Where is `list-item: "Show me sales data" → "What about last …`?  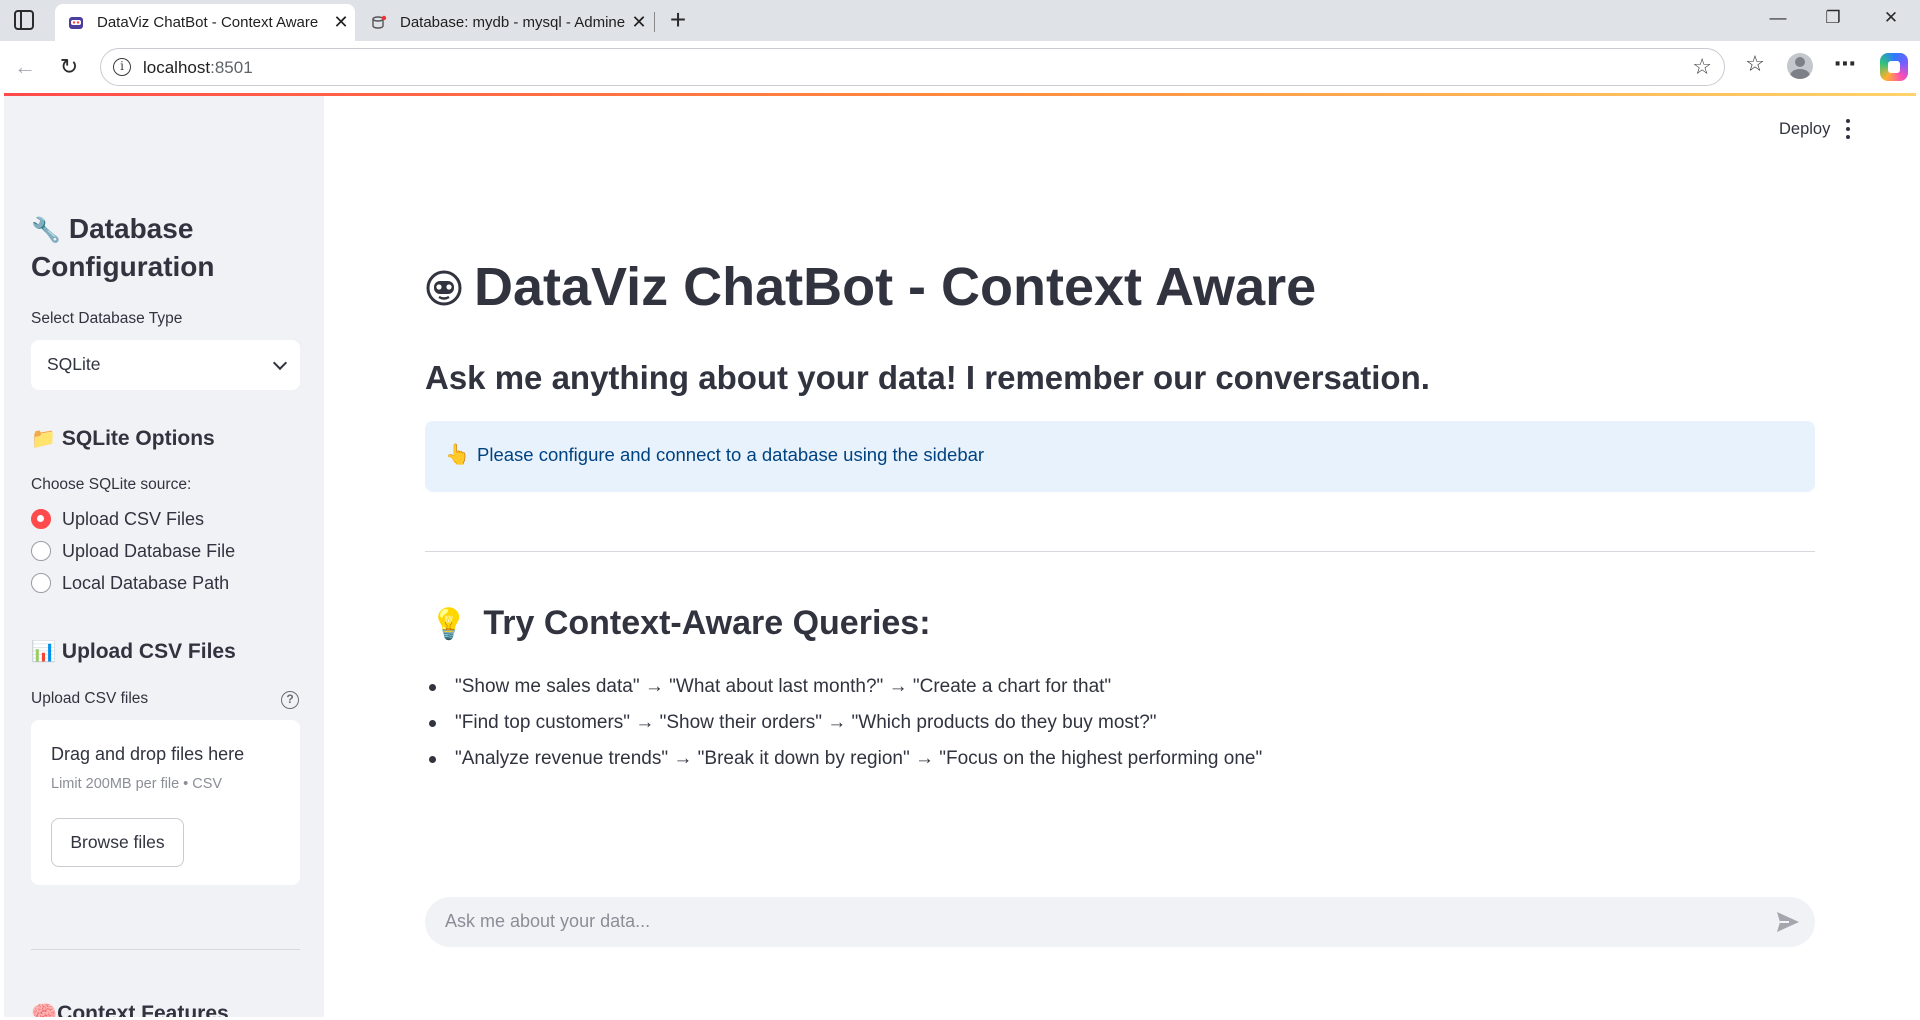 list-item: "Show me sales data" → "What about last … is located at coordinates (843, 687).